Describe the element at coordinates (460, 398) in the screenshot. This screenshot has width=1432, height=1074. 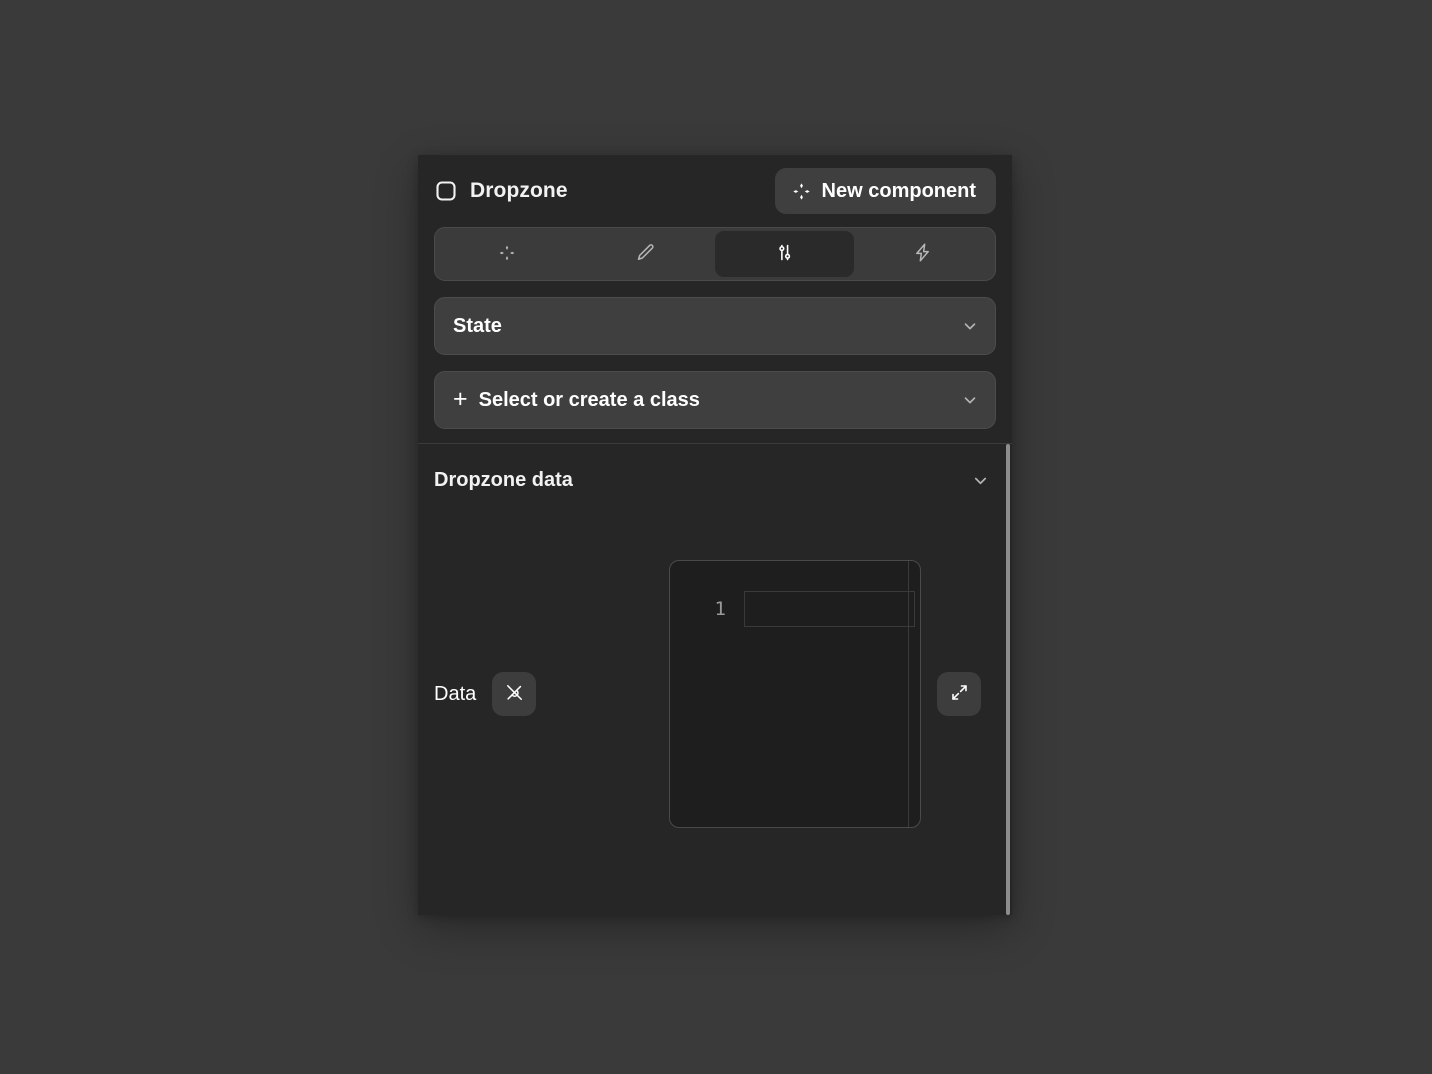
I see `plus-icon: +` at that location.